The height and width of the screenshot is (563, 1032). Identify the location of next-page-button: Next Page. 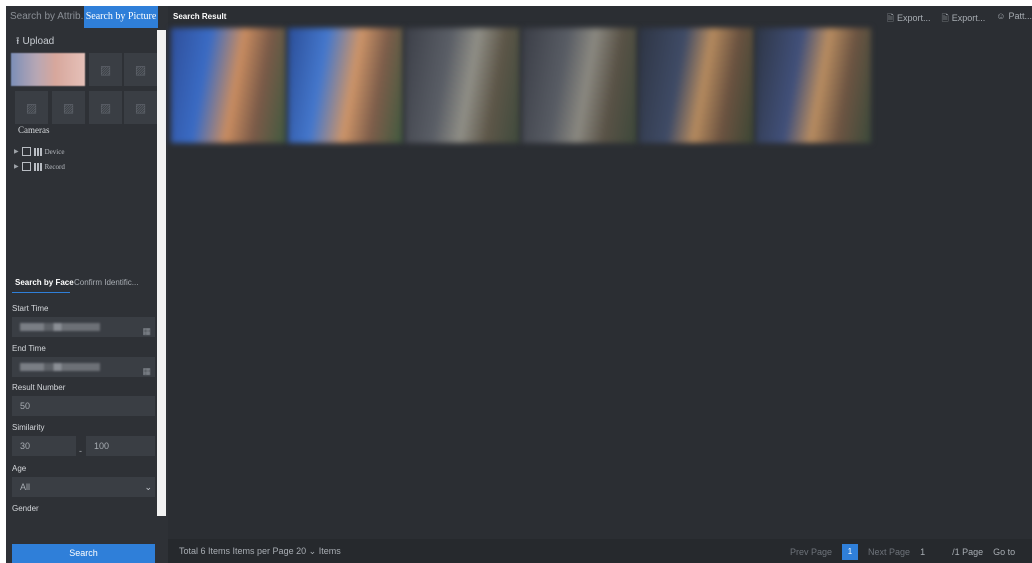
(889, 552).